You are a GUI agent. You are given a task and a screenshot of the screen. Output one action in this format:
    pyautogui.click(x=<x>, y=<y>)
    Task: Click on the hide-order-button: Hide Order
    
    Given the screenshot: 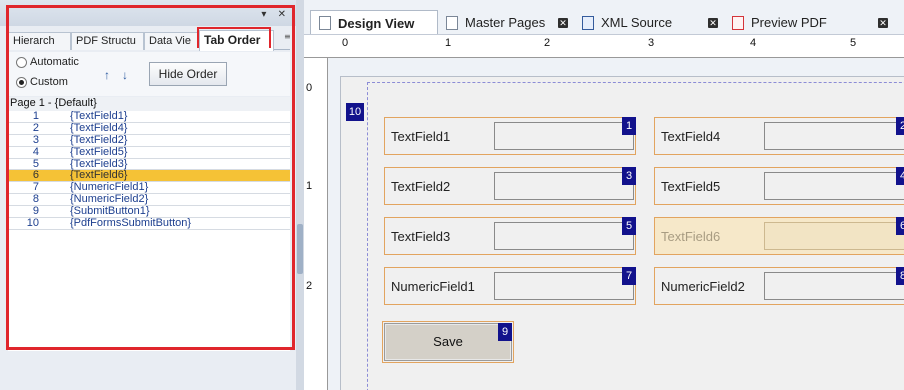 What is the action you would take?
    pyautogui.click(x=188, y=74)
    